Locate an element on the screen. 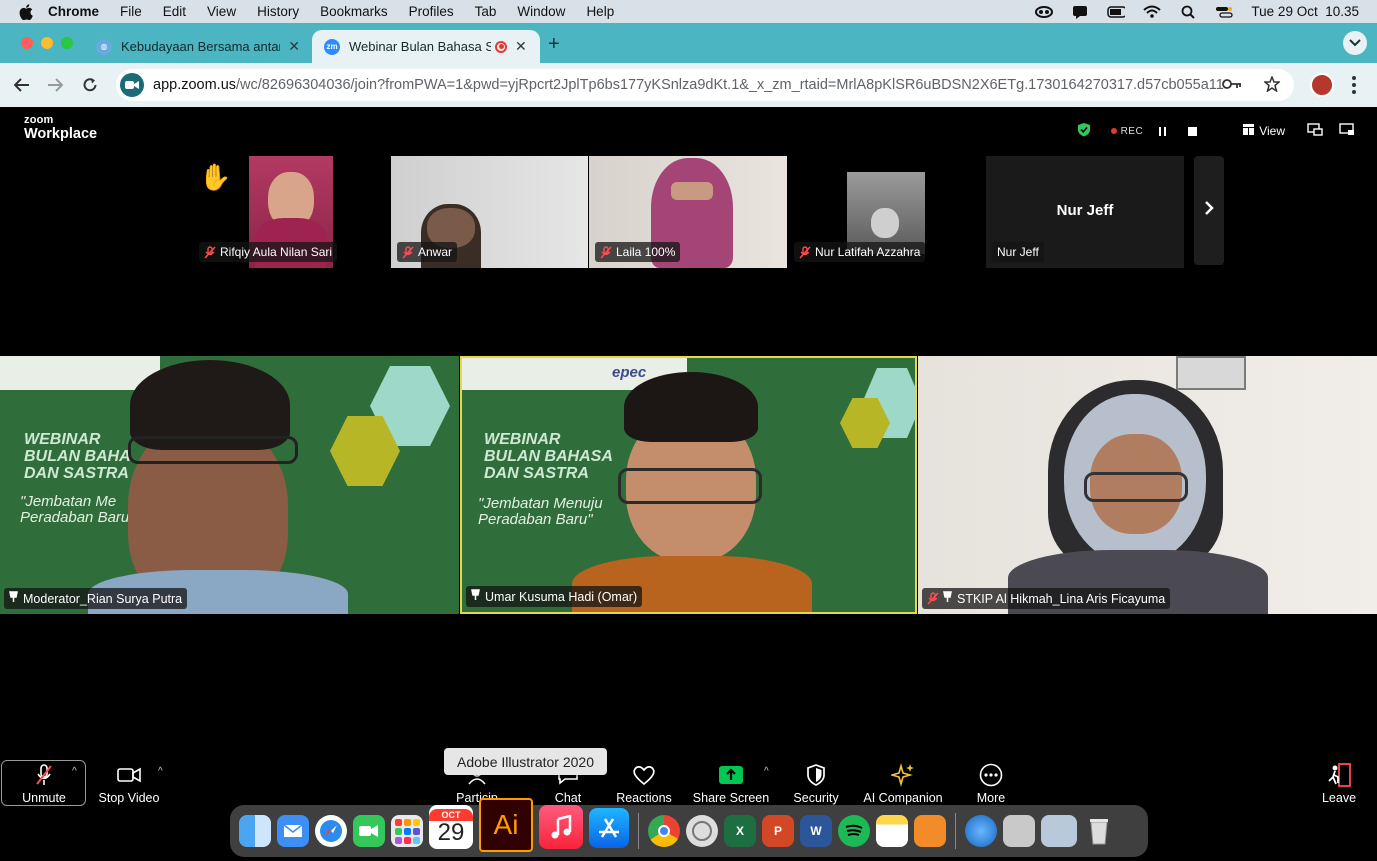 Image resolution: width=1377 pixels, height=861 pixels. back-arrow-icon is located at coordinates (22, 85).